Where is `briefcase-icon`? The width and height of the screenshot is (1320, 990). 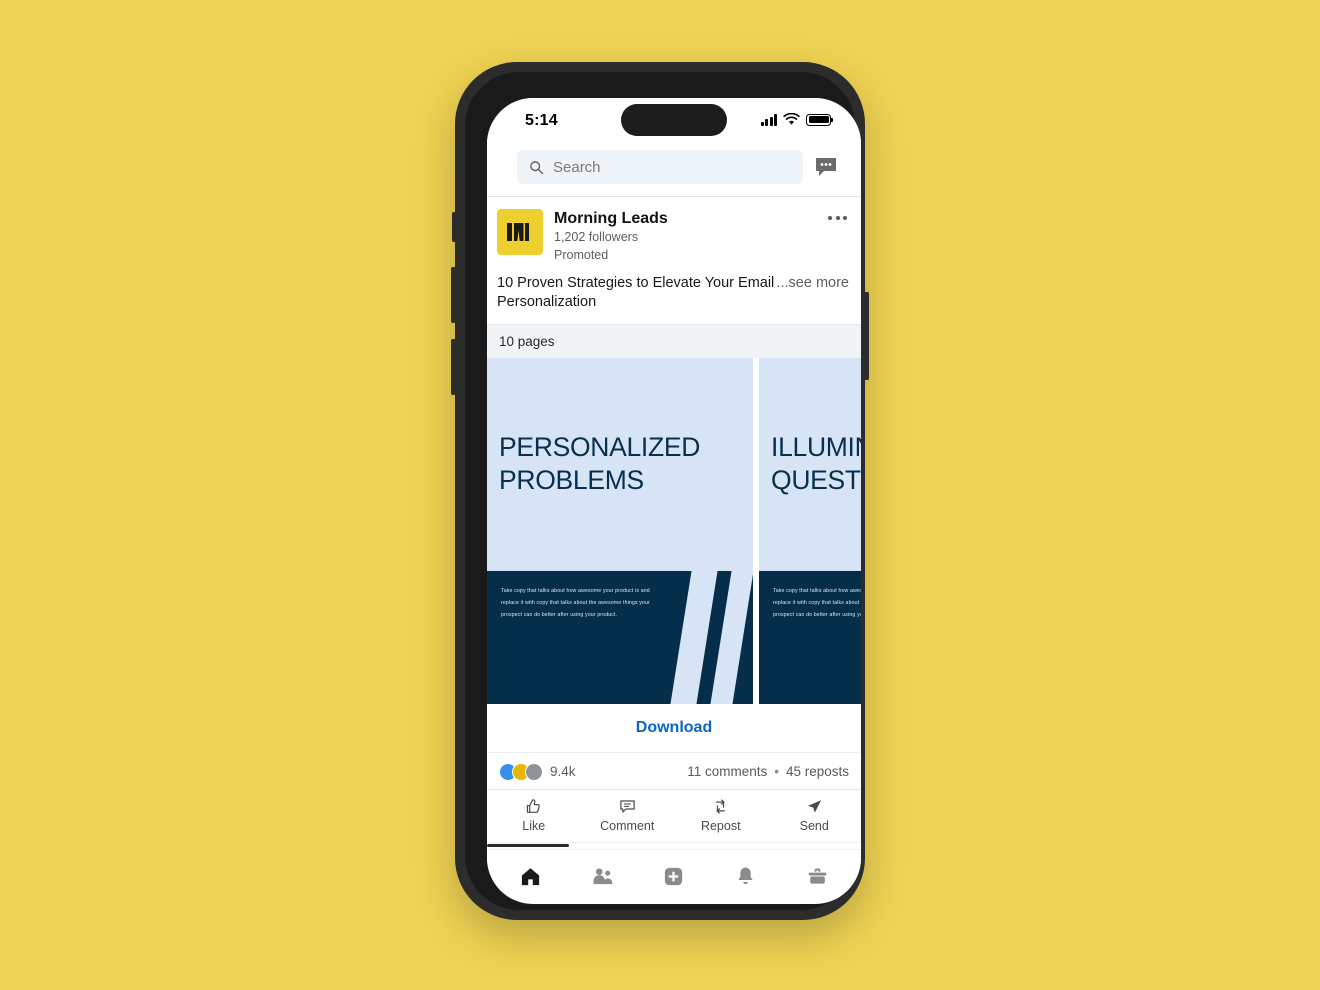
briefcase-icon is located at coordinates (817, 876).